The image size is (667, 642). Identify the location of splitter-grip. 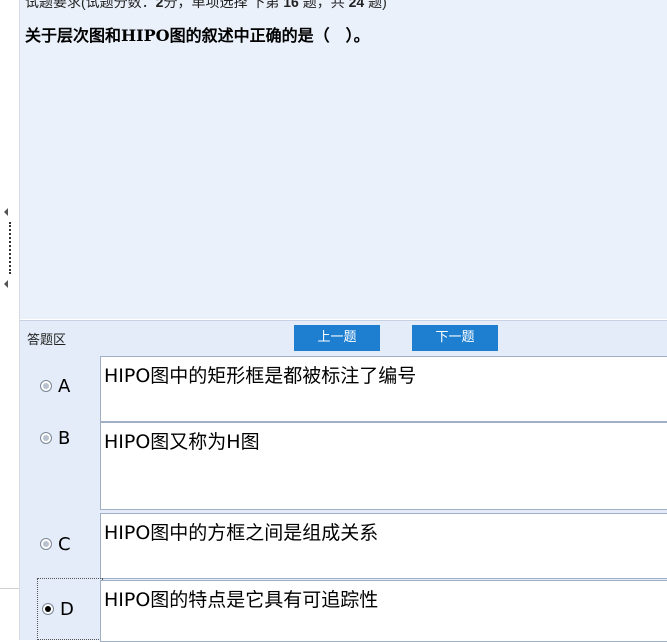
(10, 248).